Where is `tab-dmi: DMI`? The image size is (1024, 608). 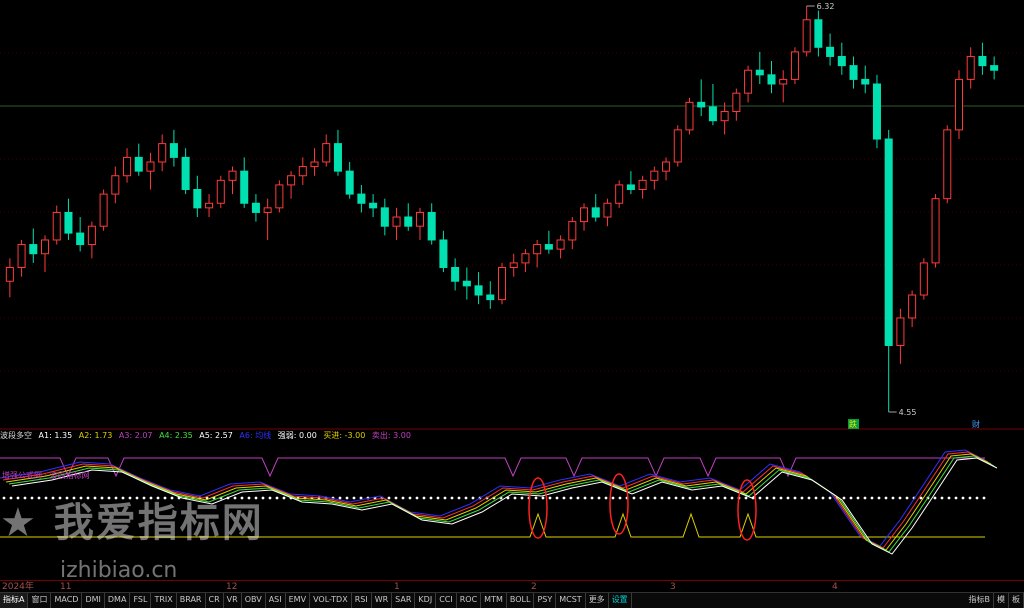 tab-dmi: DMI is located at coordinates (93, 600).